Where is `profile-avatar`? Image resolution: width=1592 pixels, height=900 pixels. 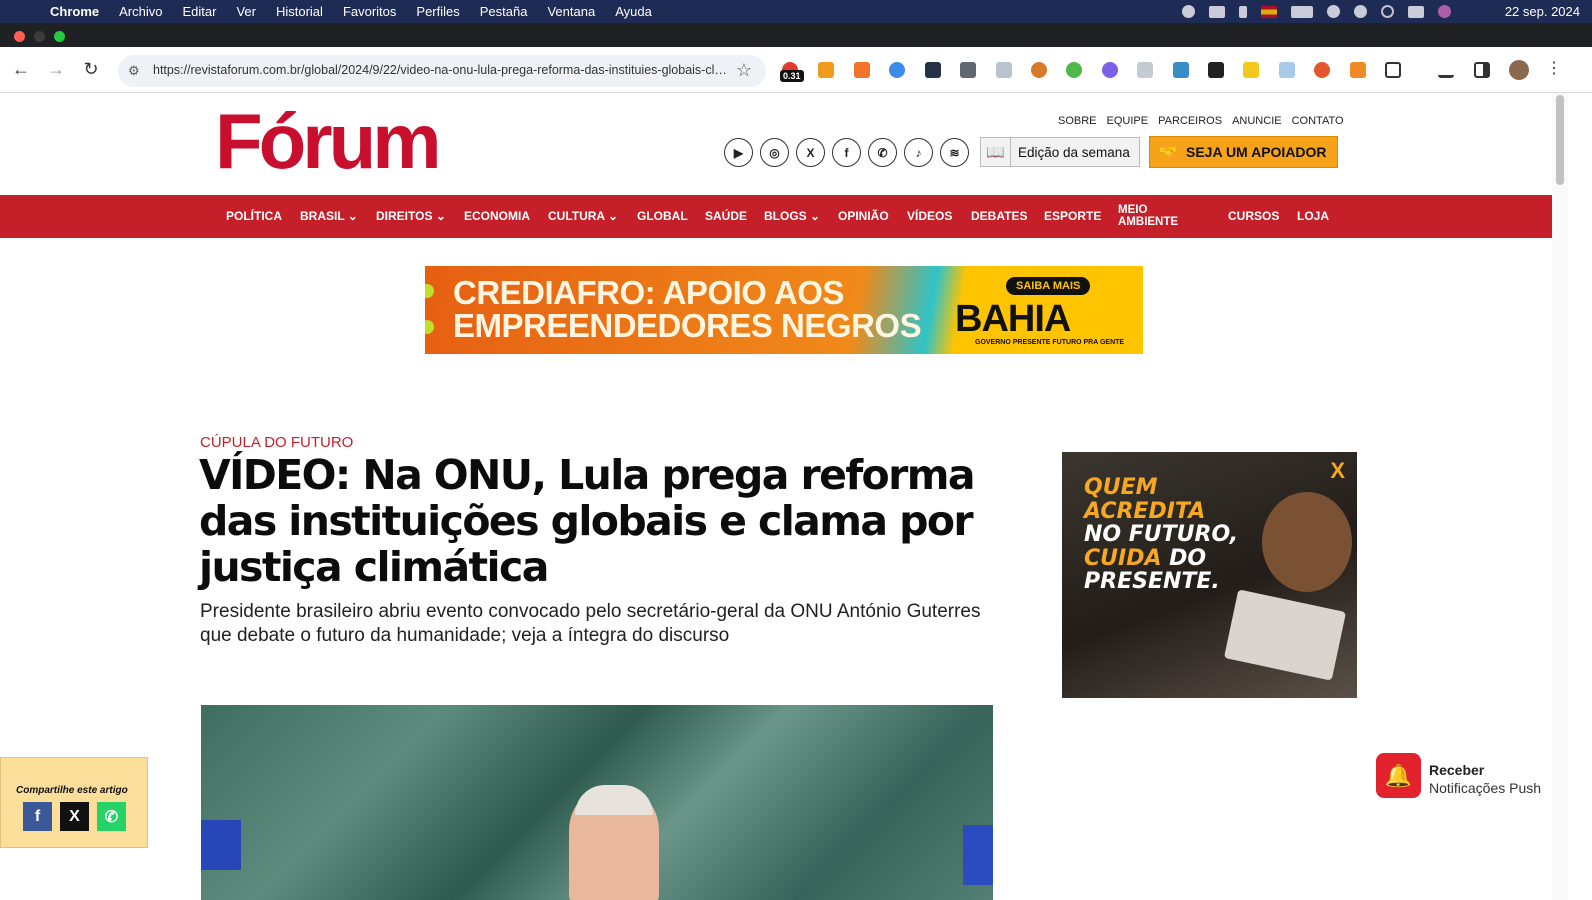 profile-avatar is located at coordinates (1519, 70).